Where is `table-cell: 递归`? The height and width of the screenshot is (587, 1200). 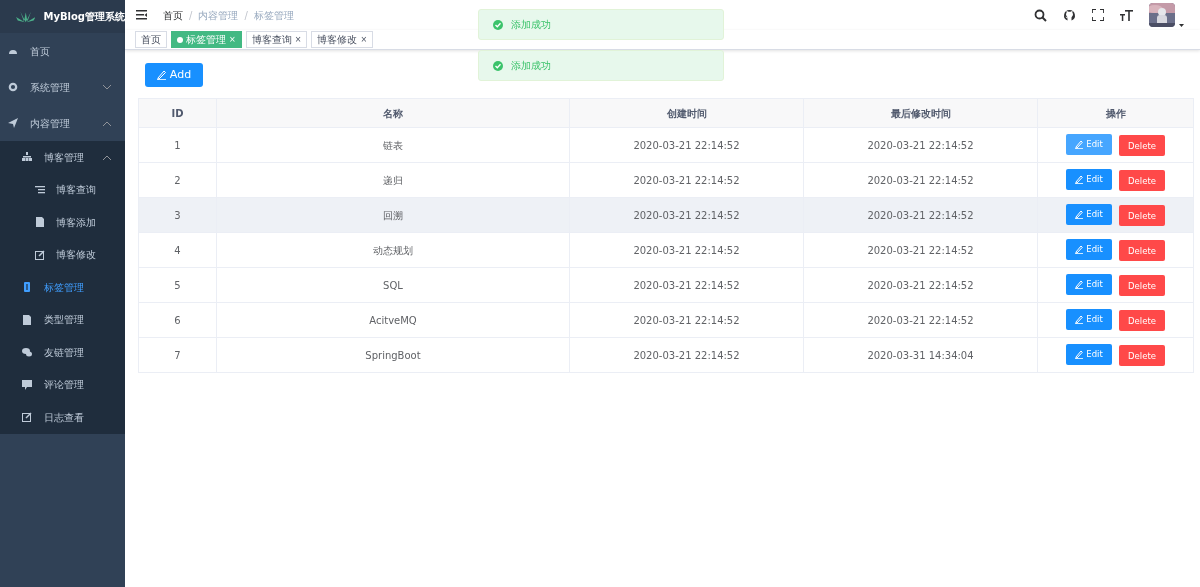 table-cell: 递归 is located at coordinates (393, 180).